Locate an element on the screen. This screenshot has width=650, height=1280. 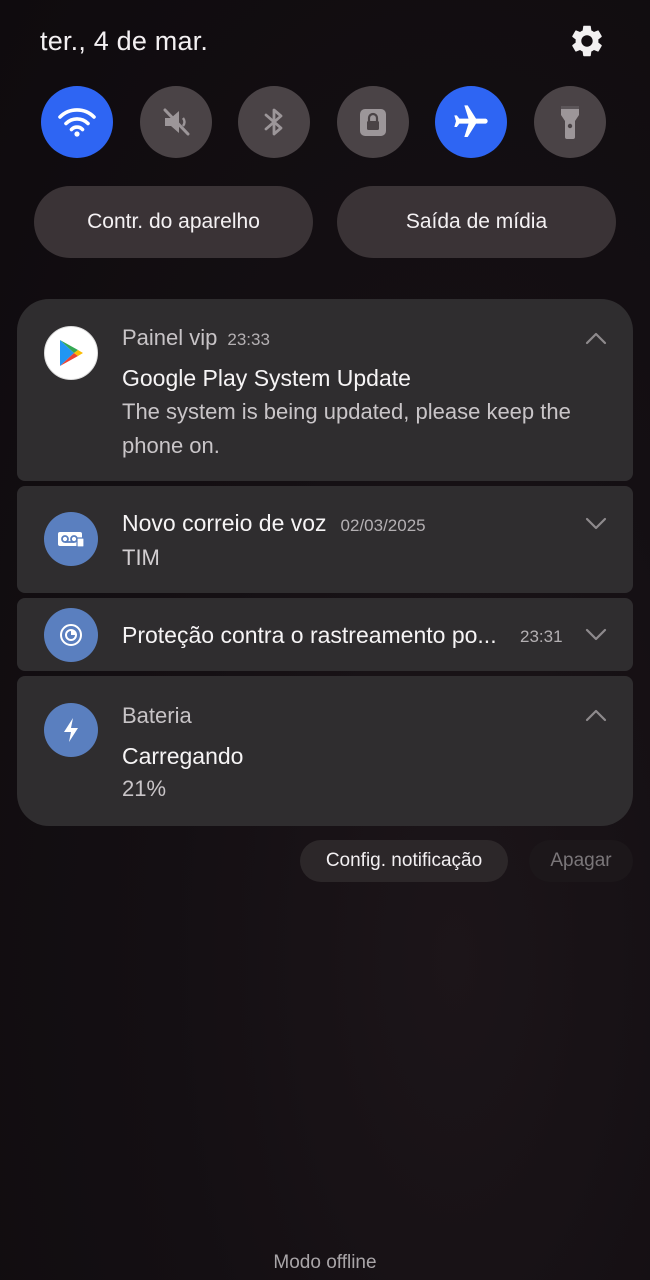
notification-header: Painel vip 23:33 is located at coordinates (196, 338).